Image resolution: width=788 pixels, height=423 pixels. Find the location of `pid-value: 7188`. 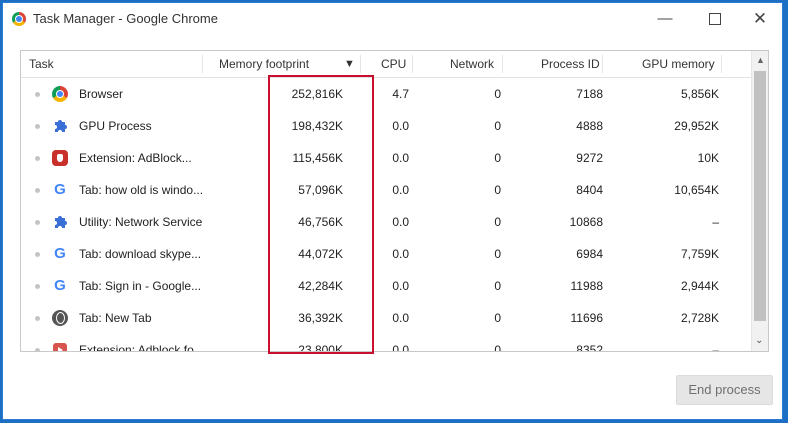

pid-value: 7188 is located at coordinates (589, 94).